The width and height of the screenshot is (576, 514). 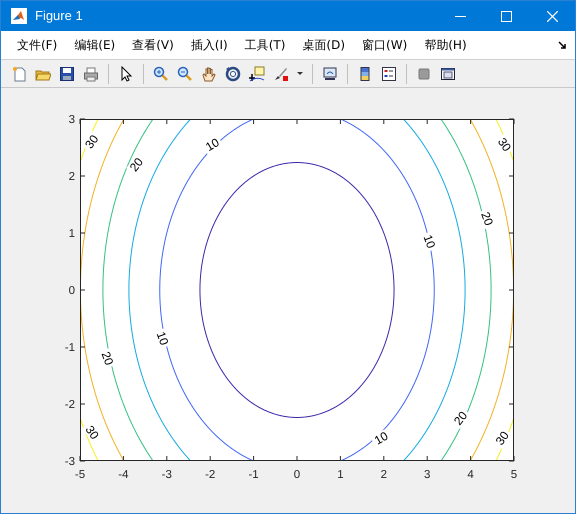 What do you see at coordinates (167, 475) in the screenshot?
I see `x-tick-label: -3` at bounding box center [167, 475].